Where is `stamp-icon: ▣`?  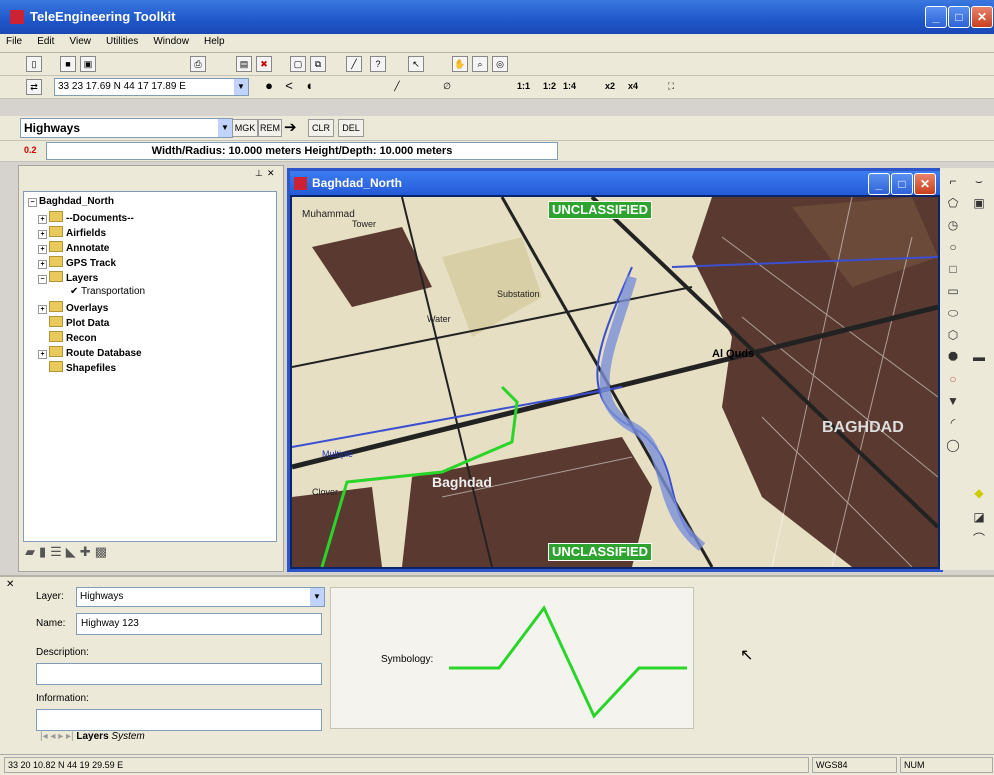
stamp-icon: ▣ is located at coordinates (979, 203).